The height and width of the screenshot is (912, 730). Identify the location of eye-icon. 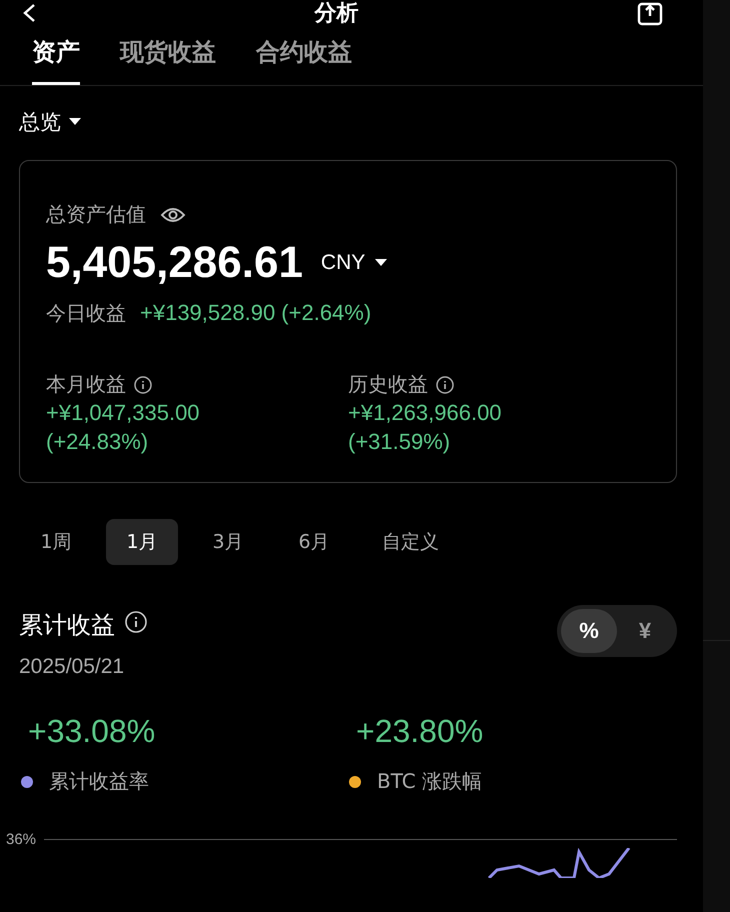
(173, 215).